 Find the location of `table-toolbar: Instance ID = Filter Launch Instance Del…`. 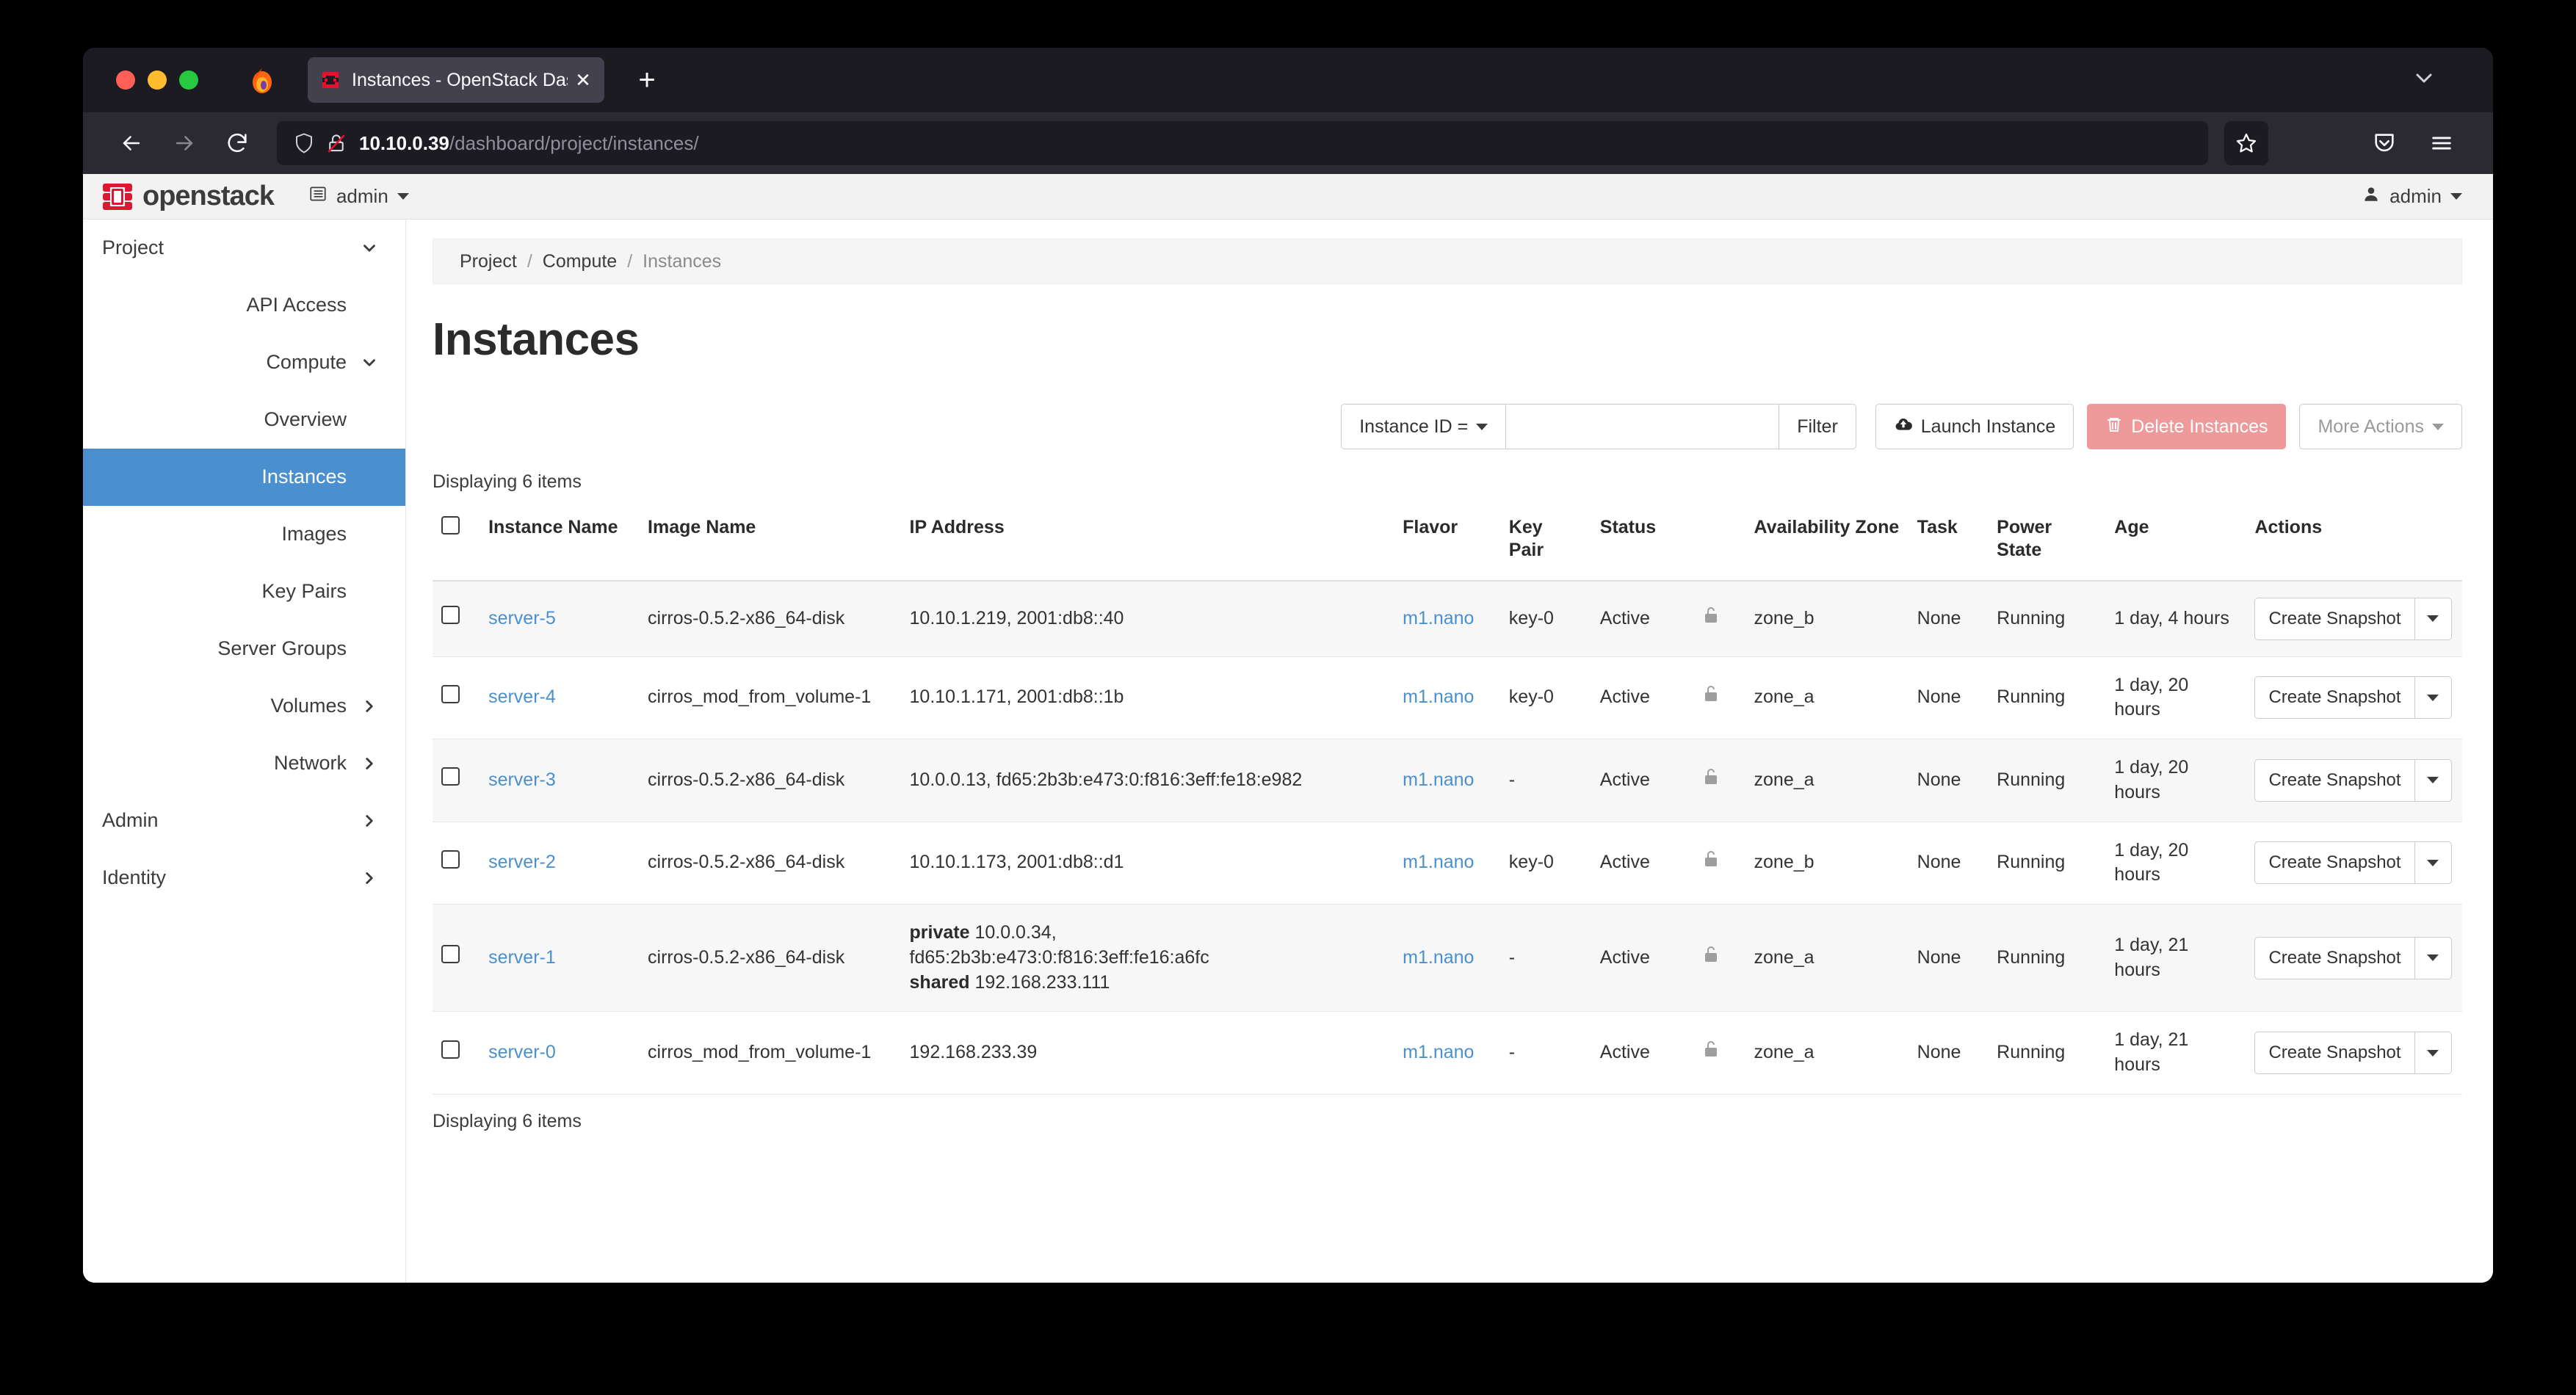

table-toolbar: Instance ID = Filter Launch Instance Del… is located at coordinates (1447, 426).